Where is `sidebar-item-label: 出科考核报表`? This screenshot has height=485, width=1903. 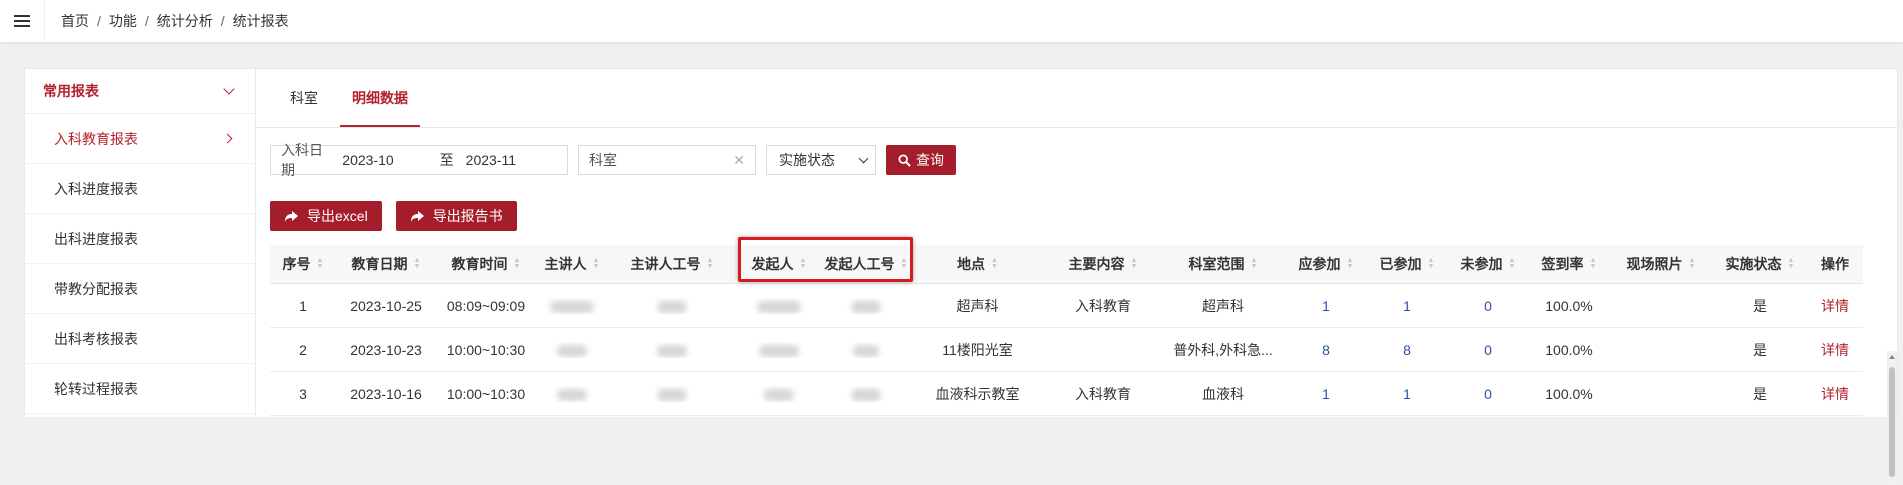 sidebar-item-label: 出科考核报表 is located at coordinates (96, 338).